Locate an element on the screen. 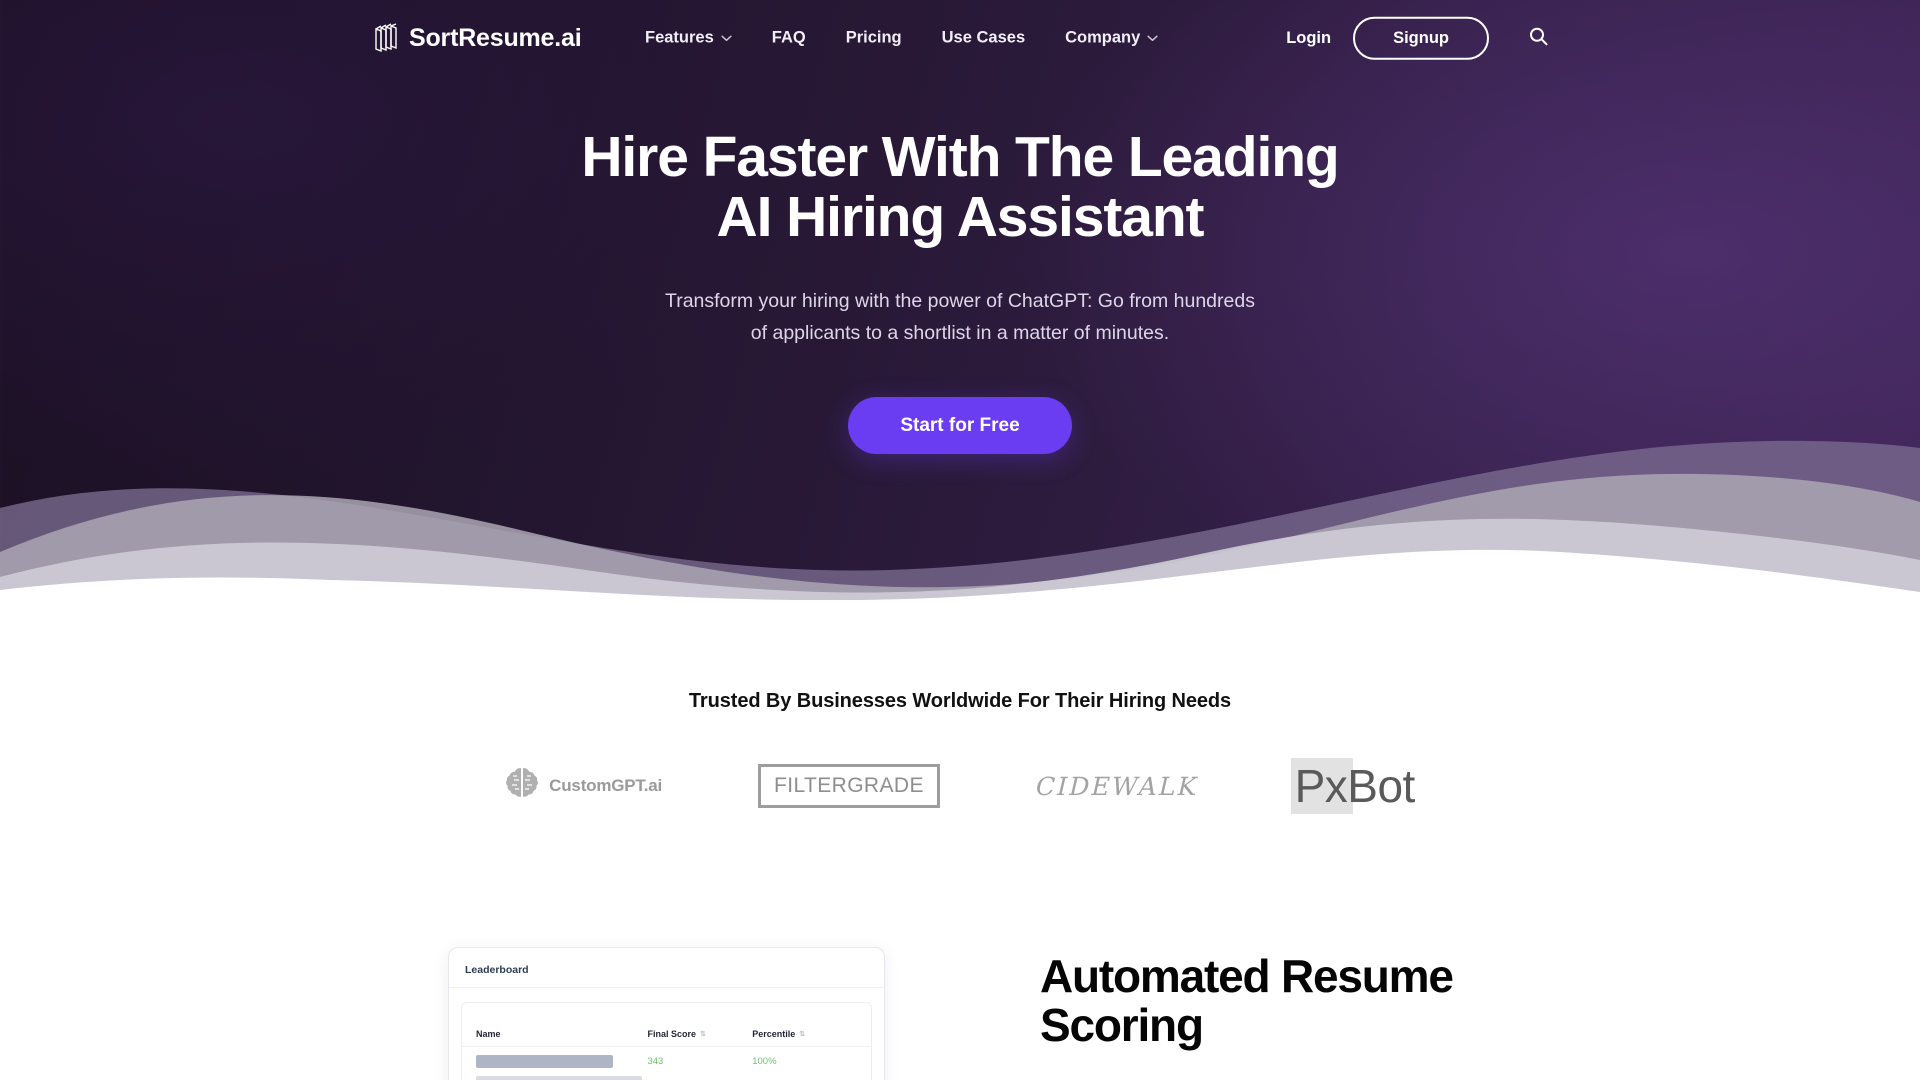 The image size is (1920, 1080). column-header-percentile: Percentile ⇅ is located at coordinates (804, 1034).